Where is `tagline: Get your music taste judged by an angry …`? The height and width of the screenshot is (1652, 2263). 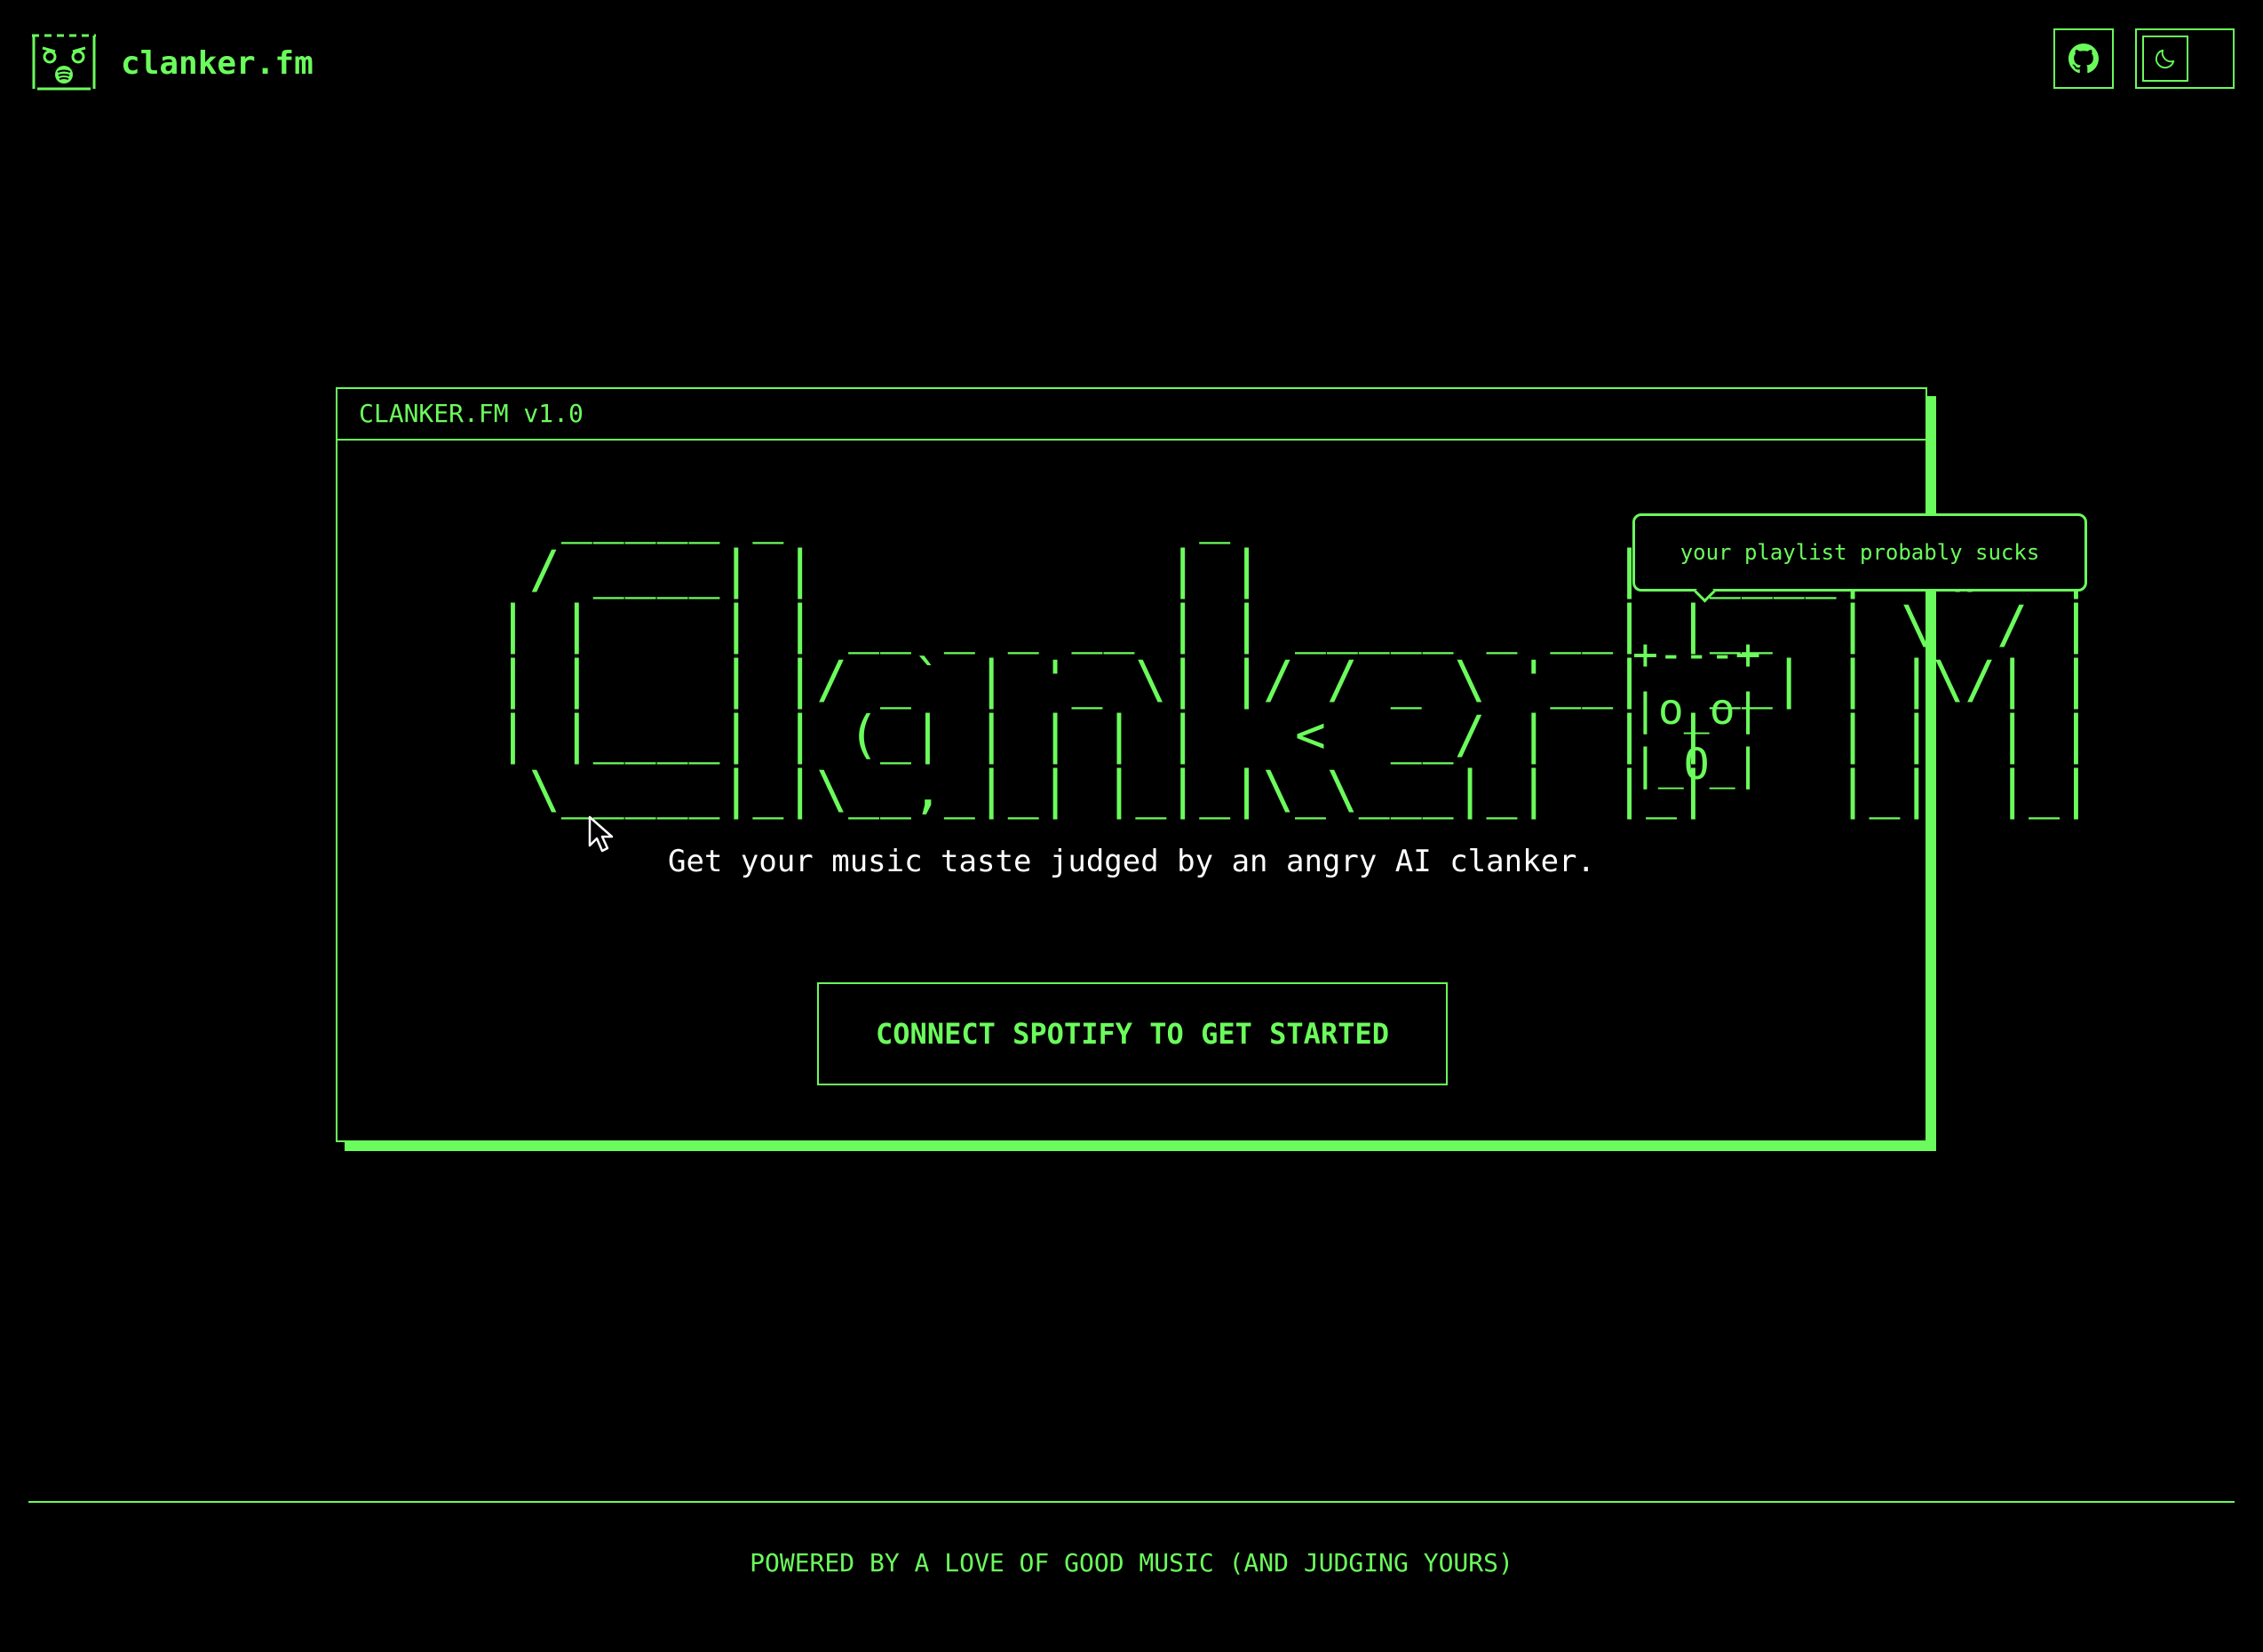 tagline: Get your music taste judged by an angry … is located at coordinates (1131, 861).